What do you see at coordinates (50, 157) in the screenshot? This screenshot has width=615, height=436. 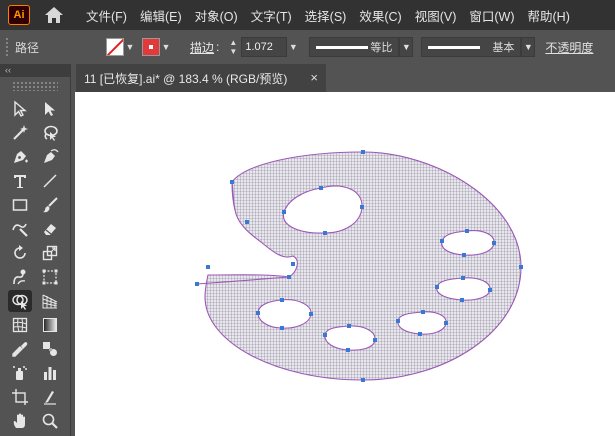 I see `curvature-tool-icon` at bounding box center [50, 157].